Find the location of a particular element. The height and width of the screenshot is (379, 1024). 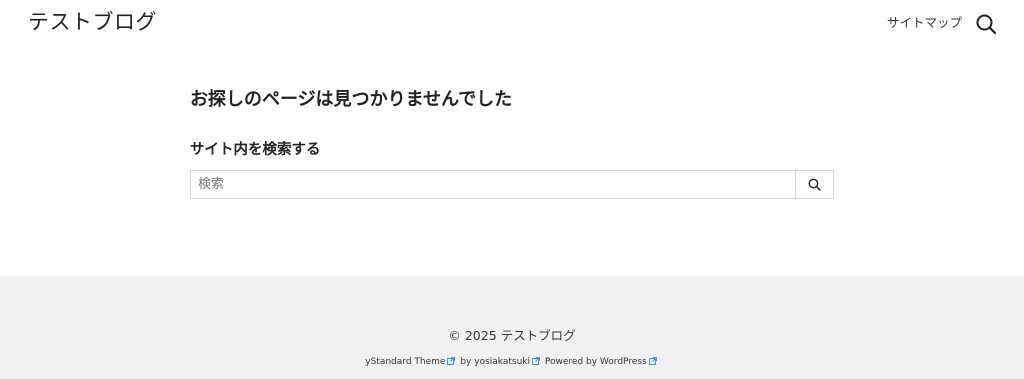

wordpress-link: Powered by WordPress is located at coordinates (596, 362).